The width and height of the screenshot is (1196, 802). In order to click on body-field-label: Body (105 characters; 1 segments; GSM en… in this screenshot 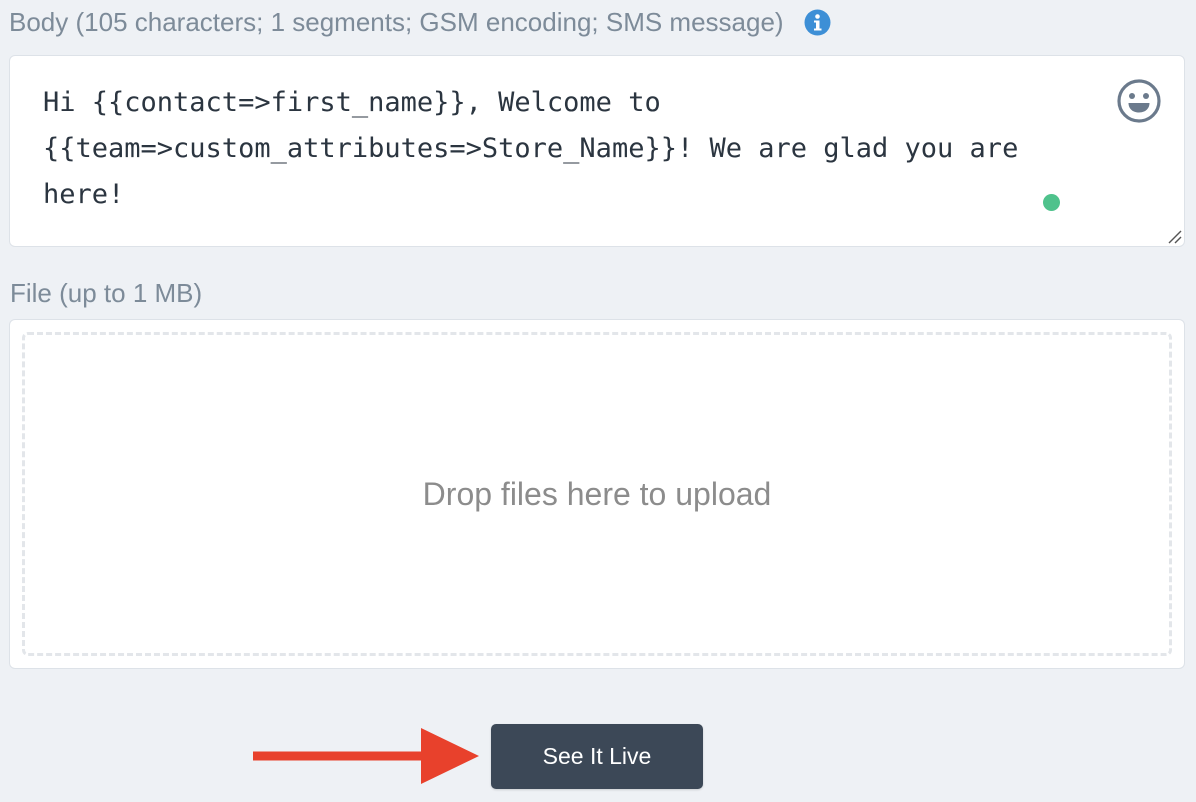, I will do `click(396, 21)`.